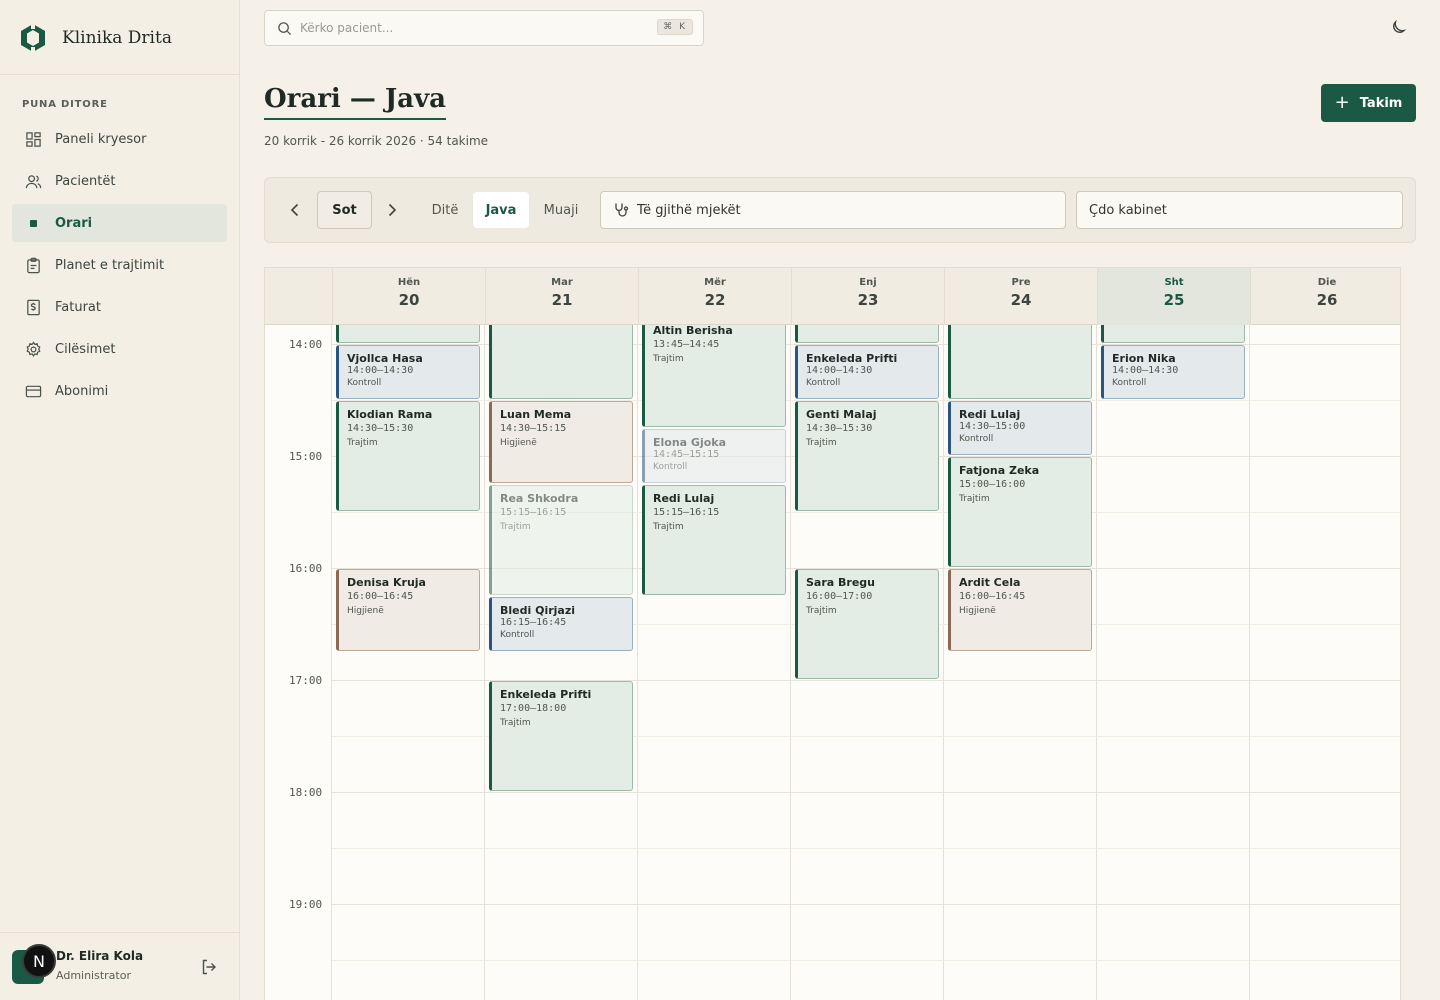 The width and height of the screenshot is (1440, 1000). Describe the element at coordinates (561, 539) in the screenshot. I see `appointment-card: Rea Shkodra 15:15–16:15 Trajtim` at that location.